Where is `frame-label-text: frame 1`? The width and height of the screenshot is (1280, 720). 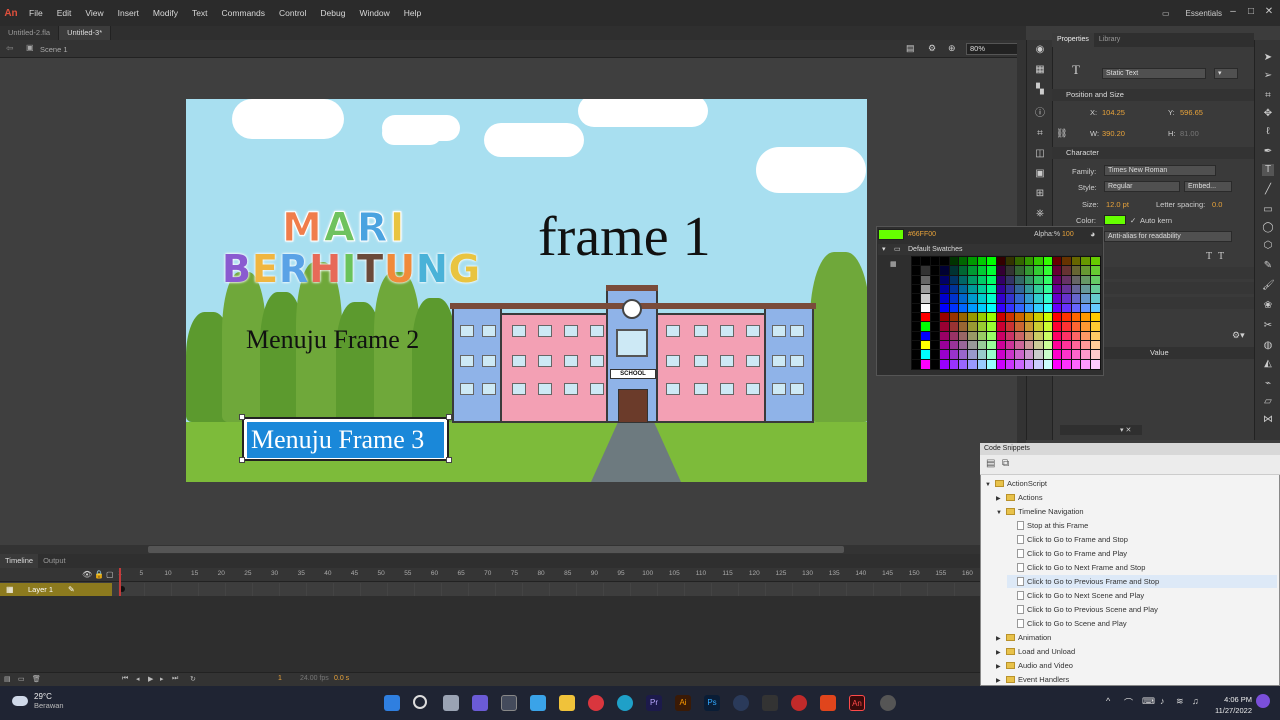 frame-label-text: frame 1 is located at coordinates (624, 237).